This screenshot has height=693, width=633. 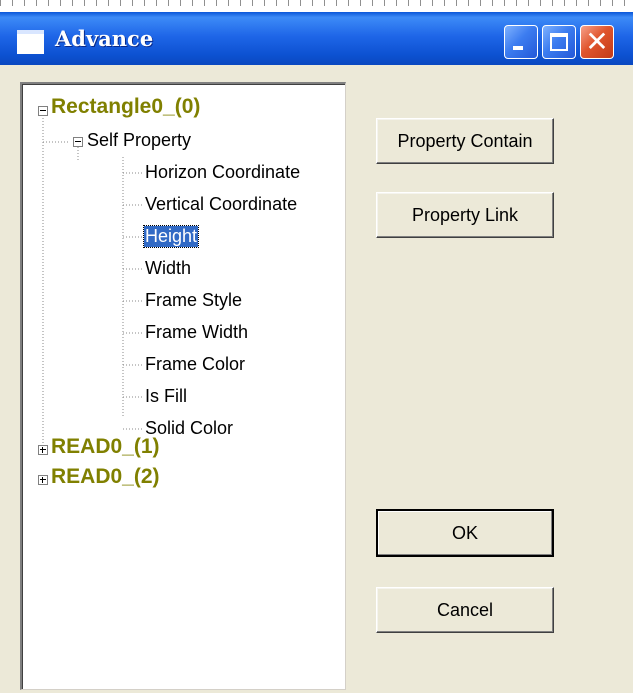 I want to click on maximize-icon, so click(x=559, y=42).